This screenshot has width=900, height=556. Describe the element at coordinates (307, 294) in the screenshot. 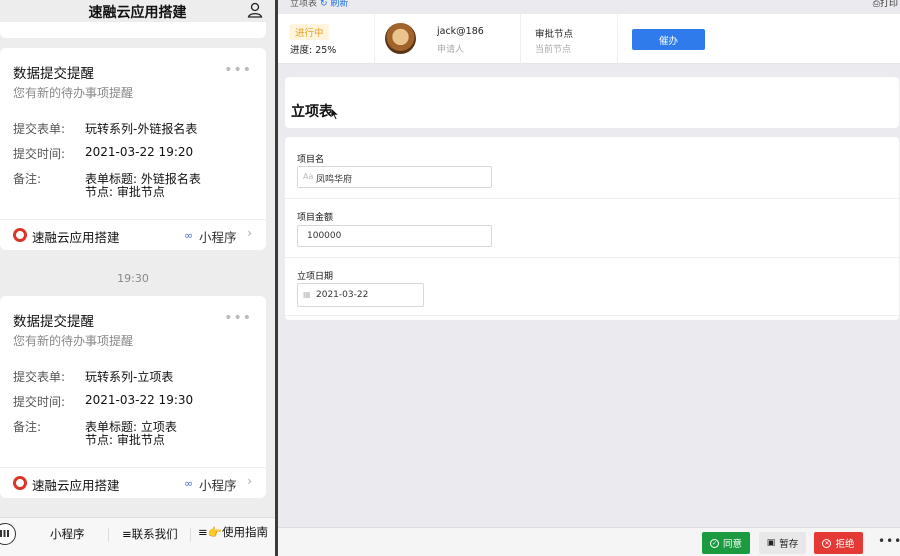

I see `calendar-icon: ▦` at that location.